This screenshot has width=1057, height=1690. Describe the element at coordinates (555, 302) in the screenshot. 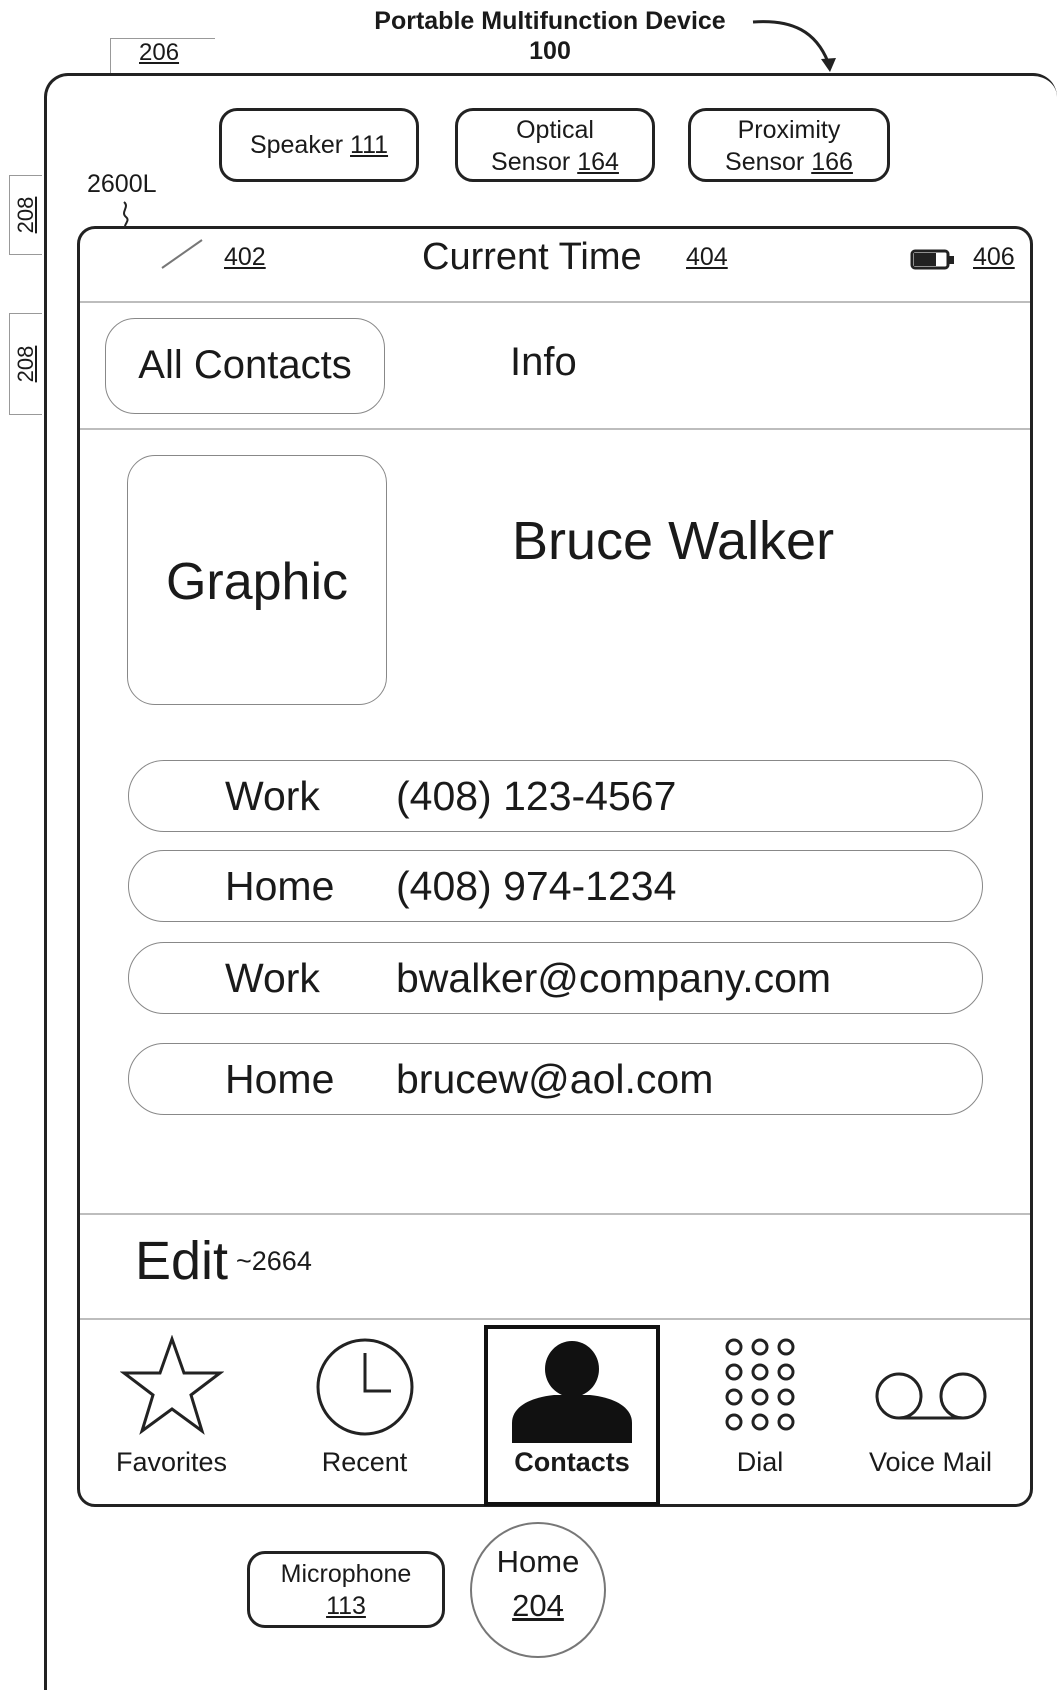

I see `status-divider` at that location.